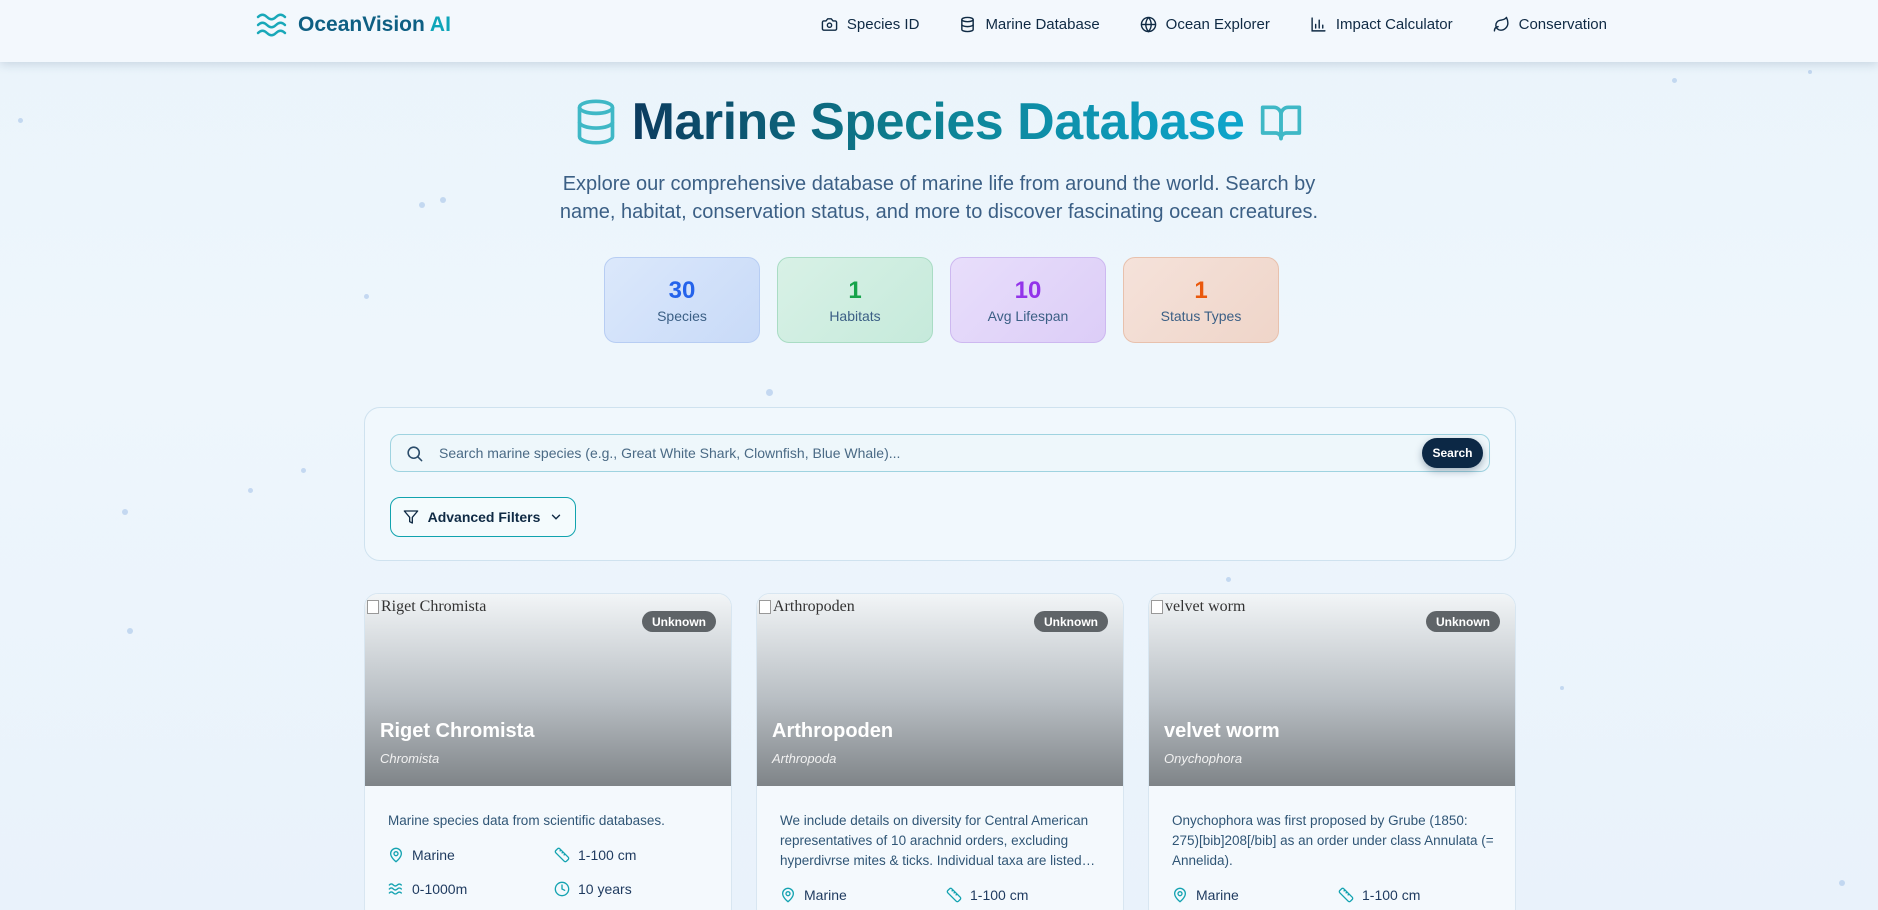  Describe the element at coordinates (870, 24) in the screenshot. I see `nav-species-id: Species ID` at that location.